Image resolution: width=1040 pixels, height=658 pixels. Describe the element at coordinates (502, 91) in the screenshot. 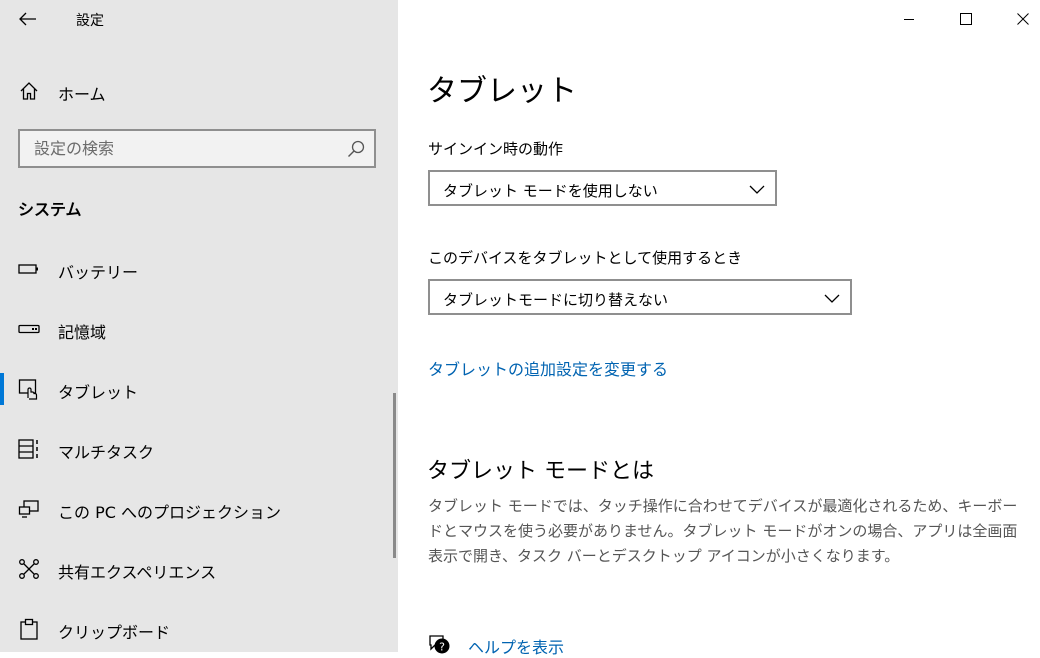

I see `page-title: タブレット` at that location.